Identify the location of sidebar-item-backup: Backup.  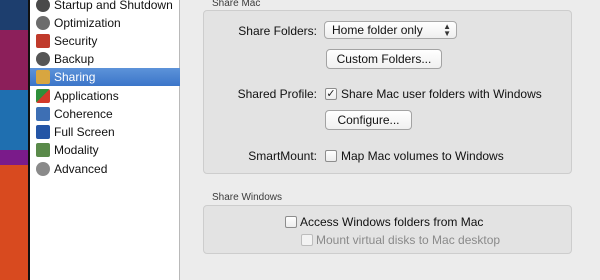
(105, 59).